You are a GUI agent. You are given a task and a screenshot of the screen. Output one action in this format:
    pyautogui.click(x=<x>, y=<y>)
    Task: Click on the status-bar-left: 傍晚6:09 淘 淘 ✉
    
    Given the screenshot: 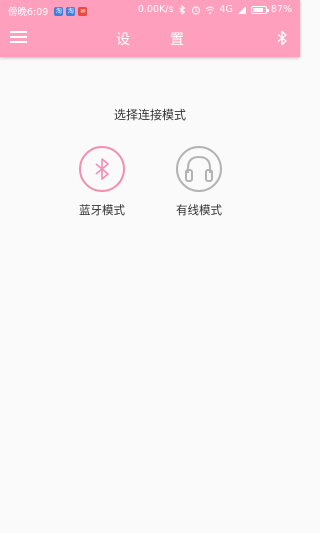 What is the action you would take?
    pyautogui.click(x=48, y=11)
    